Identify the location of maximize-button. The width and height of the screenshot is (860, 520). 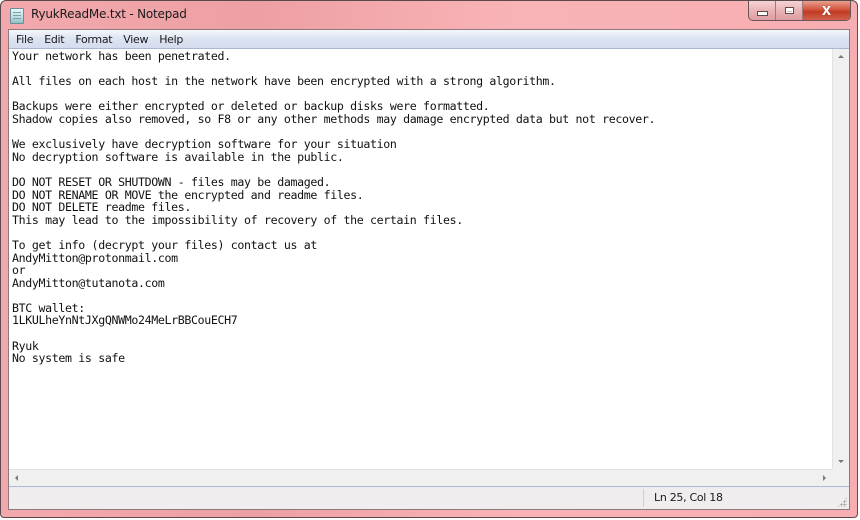
(789, 10).